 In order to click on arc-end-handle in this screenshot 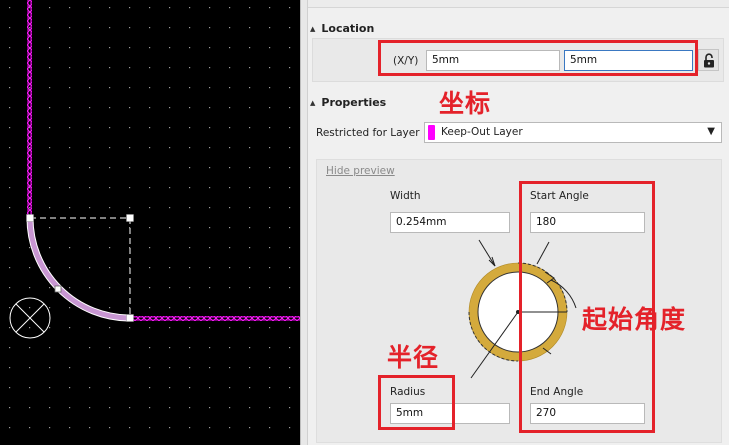, I will do `click(130, 318)`.